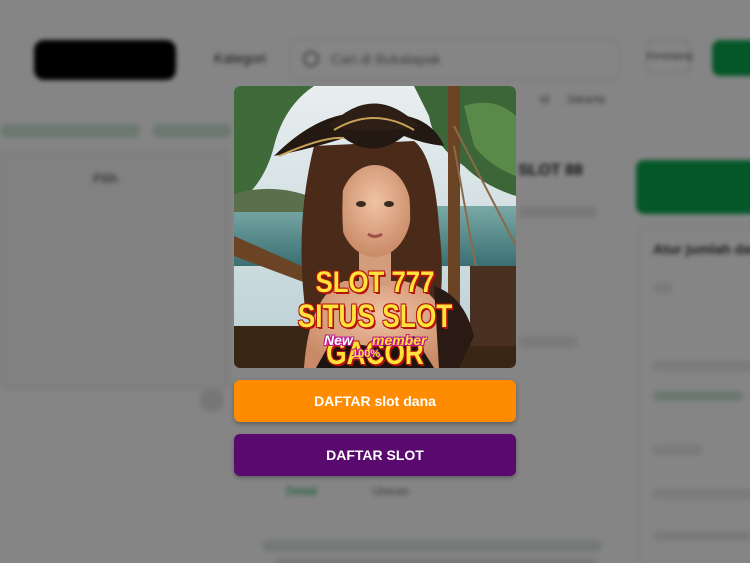  What do you see at coordinates (338, 340) in the screenshot?
I see `promo-badge-new: New` at bounding box center [338, 340].